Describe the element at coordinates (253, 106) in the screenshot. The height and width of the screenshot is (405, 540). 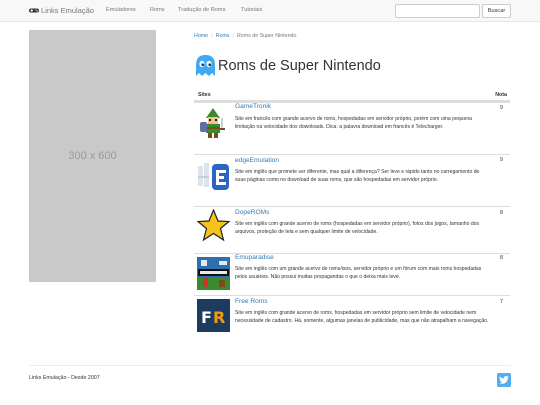
I see `site-name-link: GameTronik` at that location.